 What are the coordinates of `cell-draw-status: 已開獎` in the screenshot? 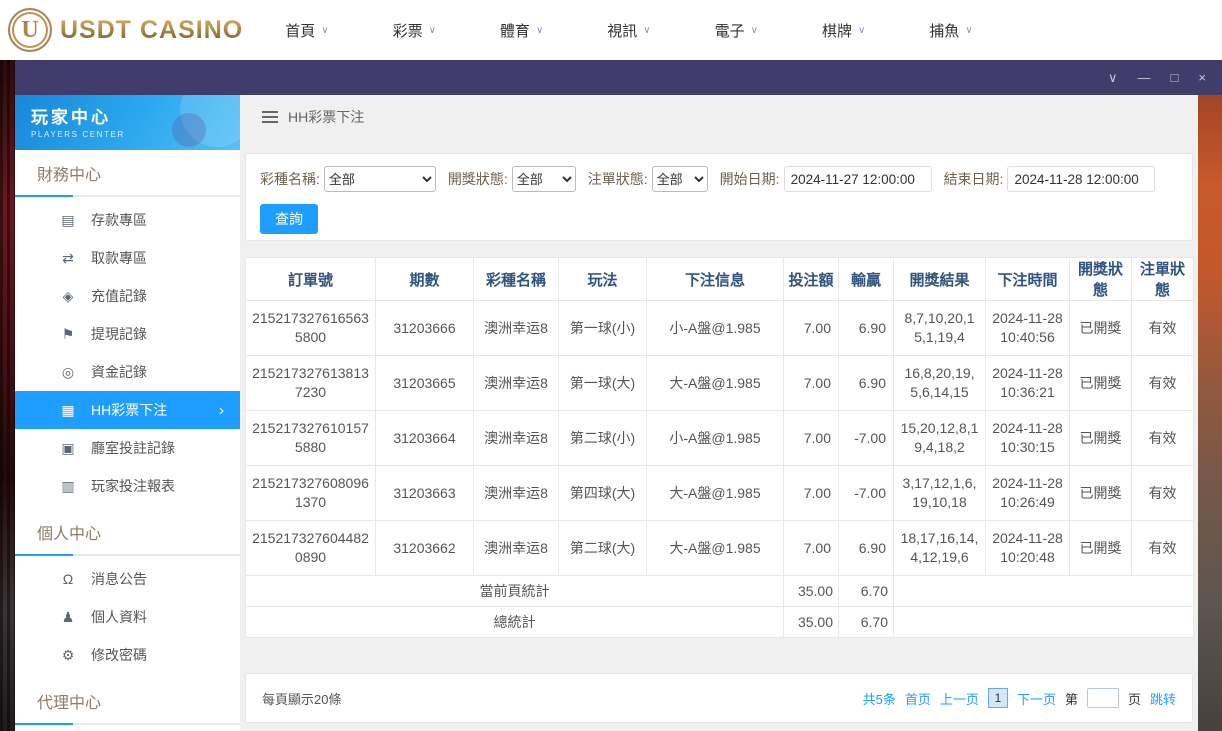 It's located at (1100, 493).